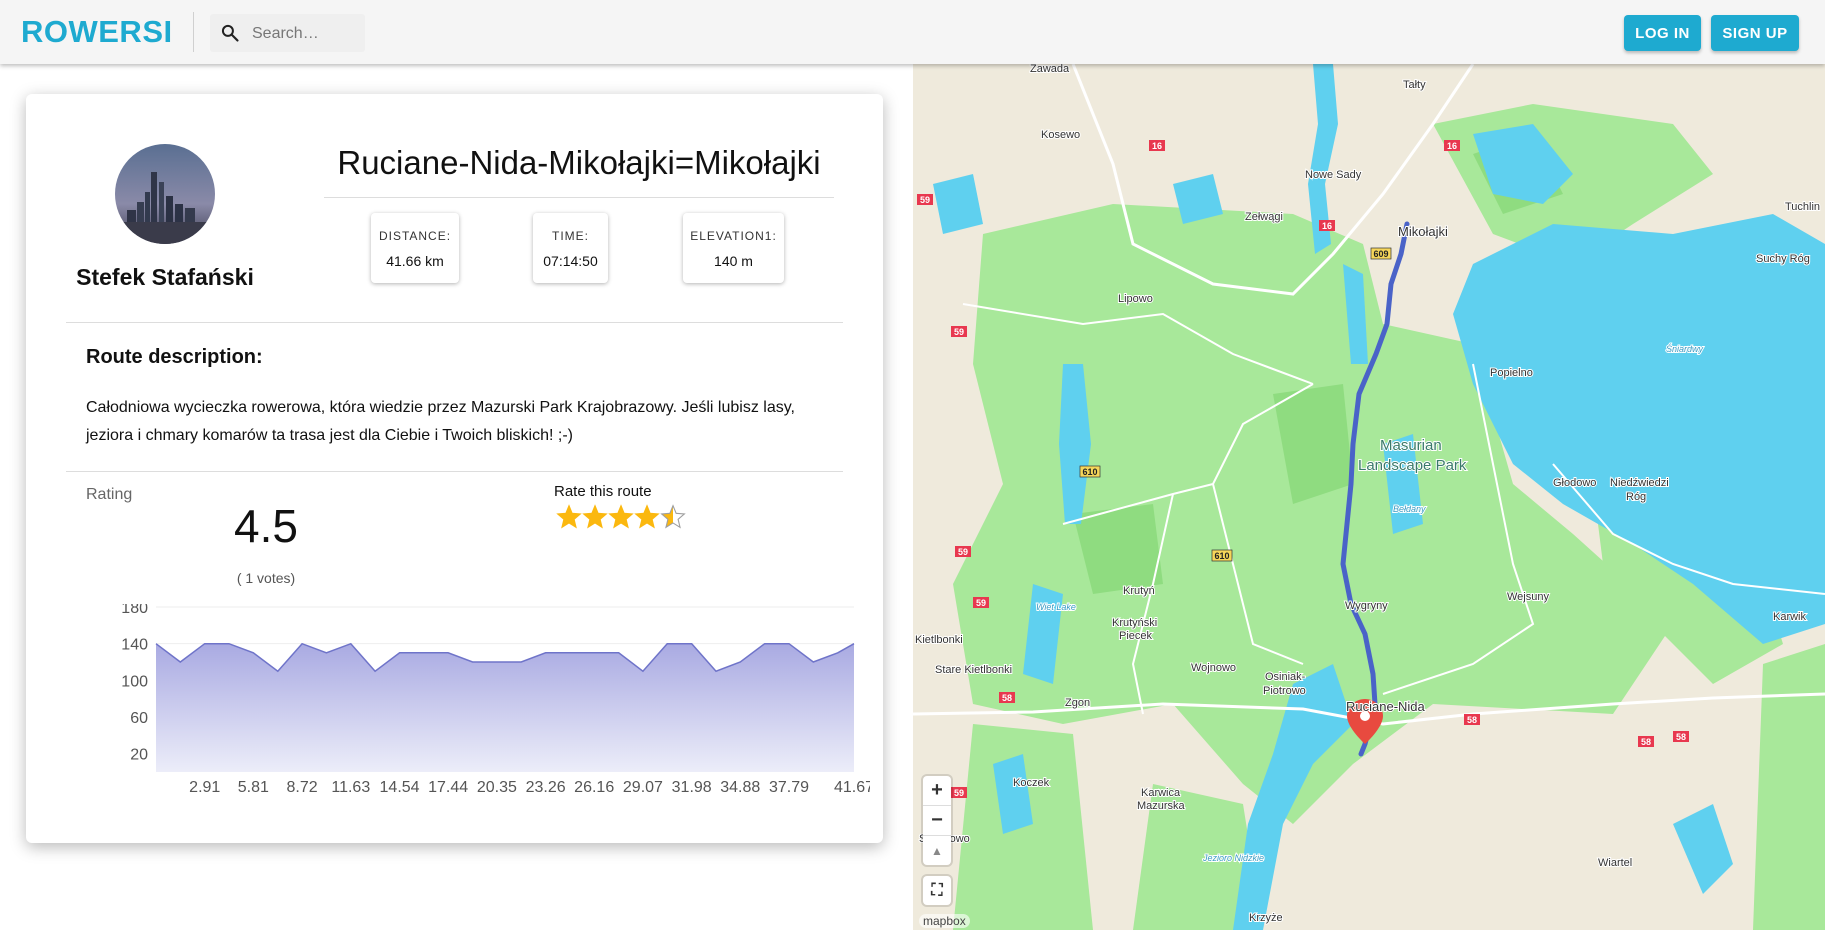 The height and width of the screenshot is (930, 1825). What do you see at coordinates (1266, 918) in the screenshot?
I see `map-label: Krzyże` at bounding box center [1266, 918].